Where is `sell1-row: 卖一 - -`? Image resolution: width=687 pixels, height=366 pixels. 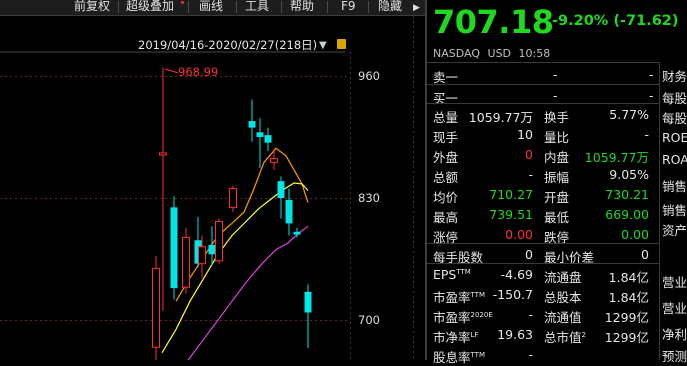 sell1-row: 卖一 - - is located at coordinates (543, 75).